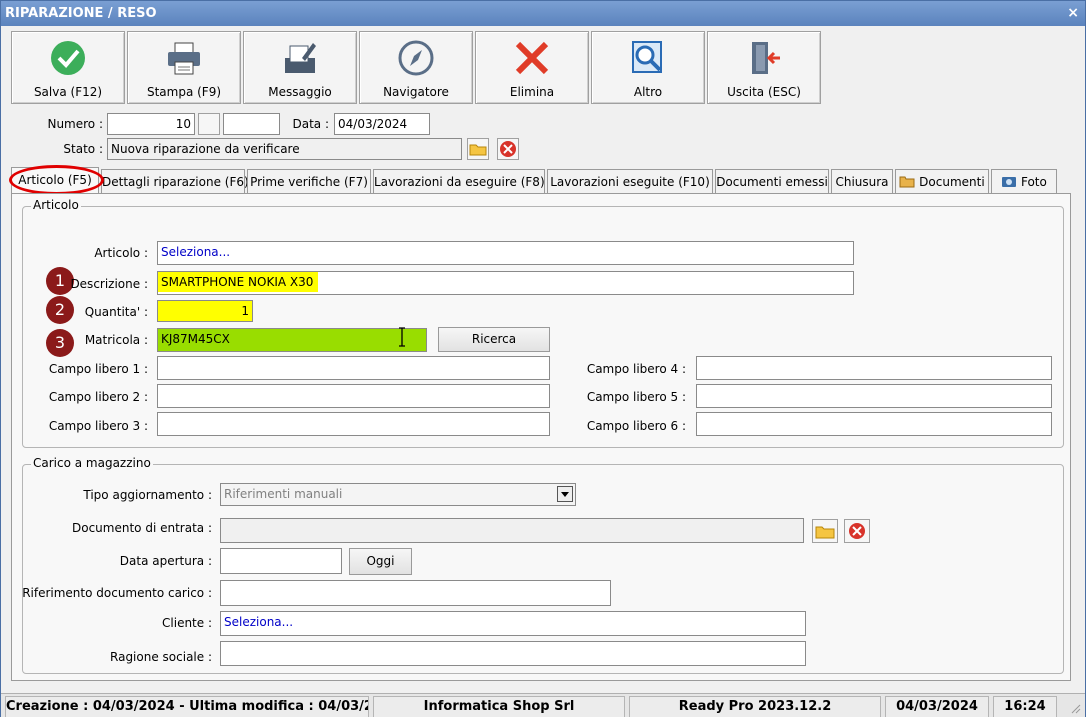 The height and width of the screenshot is (717, 1086). Describe the element at coordinates (56, 180) in the screenshot. I see `highlight-ring` at that location.